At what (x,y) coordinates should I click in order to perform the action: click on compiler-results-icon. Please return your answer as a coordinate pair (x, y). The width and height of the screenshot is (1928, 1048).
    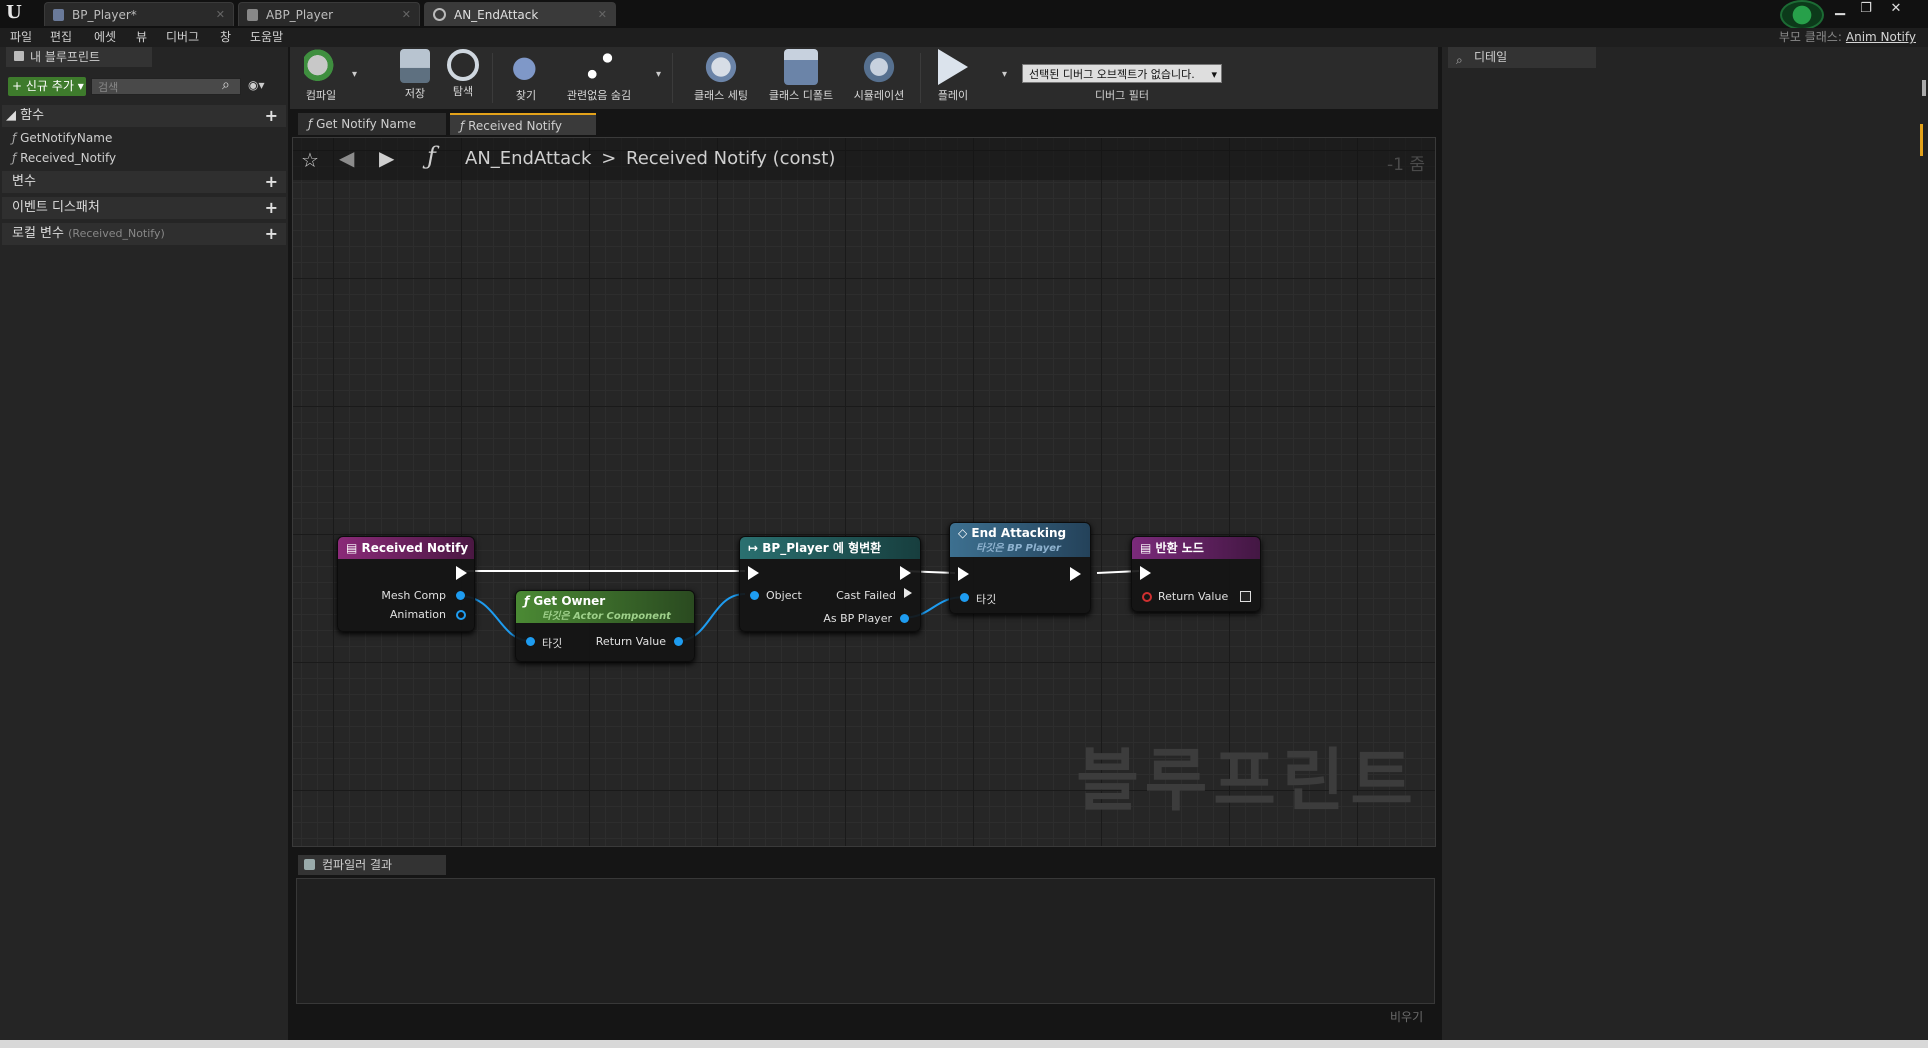
    Looking at the image, I should click on (309, 864).